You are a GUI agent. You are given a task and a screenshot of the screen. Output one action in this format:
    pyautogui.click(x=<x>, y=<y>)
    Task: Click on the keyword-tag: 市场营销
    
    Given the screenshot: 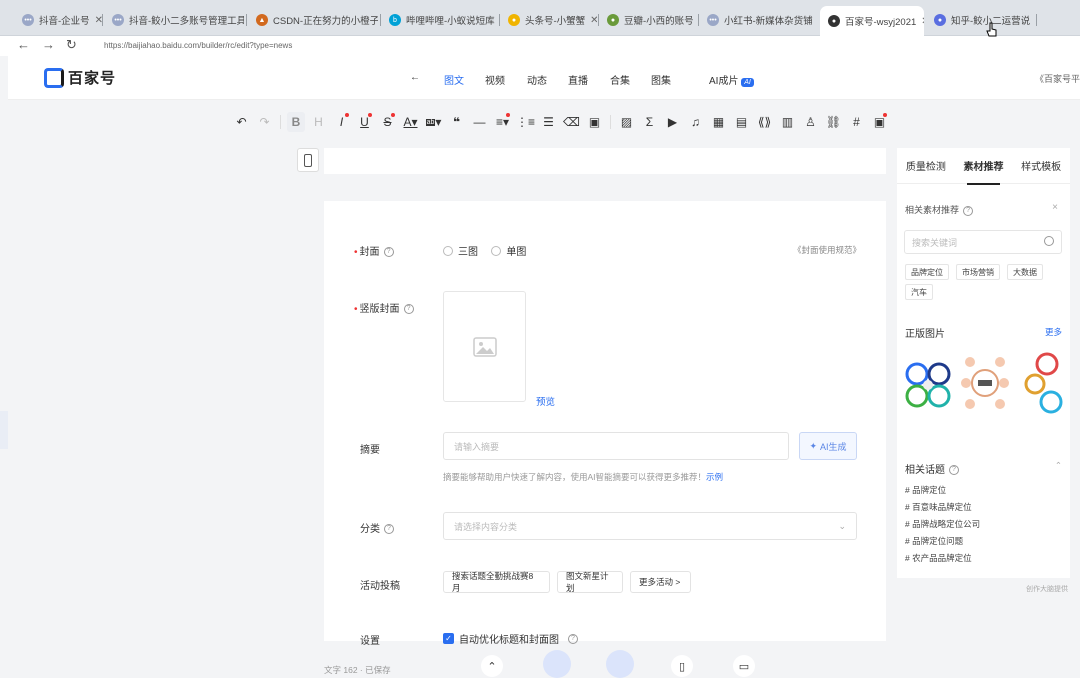 What is the action you would take?
    pyautogui.click(x=978, y=272)
    